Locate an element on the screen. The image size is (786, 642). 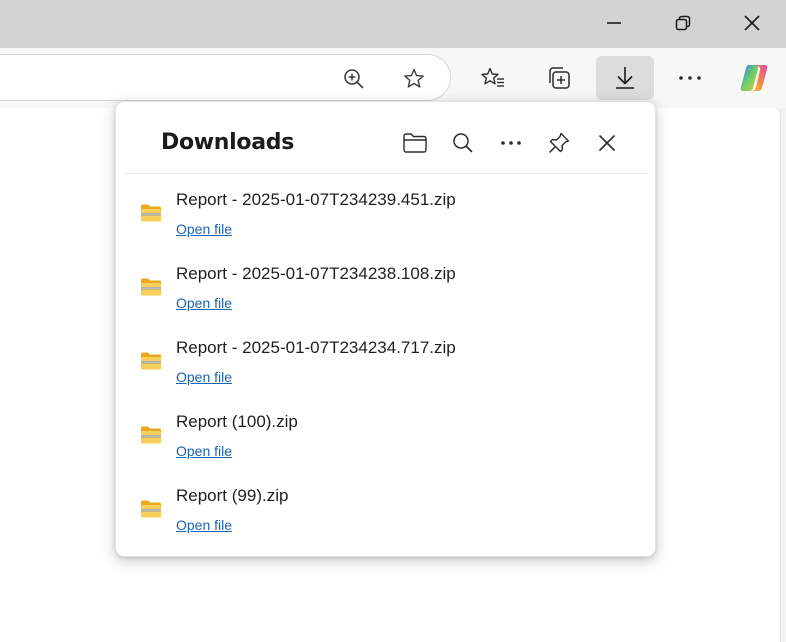
copilot-icon is located at coordinates (754, 78).